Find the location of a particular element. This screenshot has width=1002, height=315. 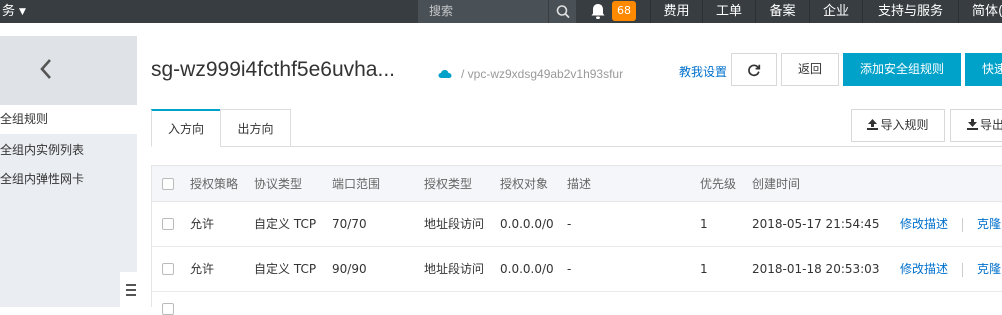

import-rules-button: 导入规则 is located at coordinates (898, 125).